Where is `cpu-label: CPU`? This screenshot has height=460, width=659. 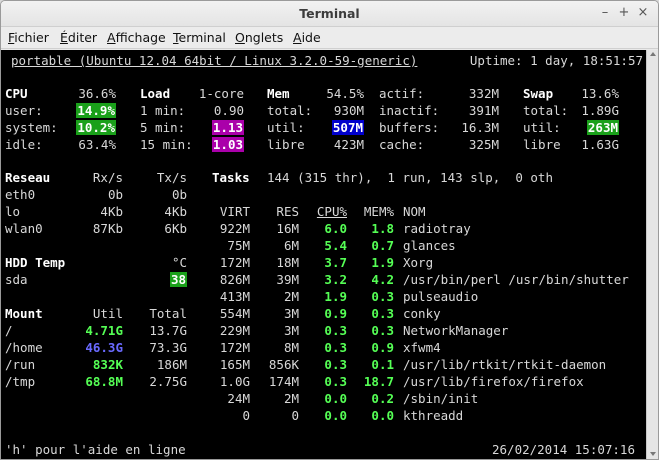 cpu-label: CPU is located at coordinates (16, 93).